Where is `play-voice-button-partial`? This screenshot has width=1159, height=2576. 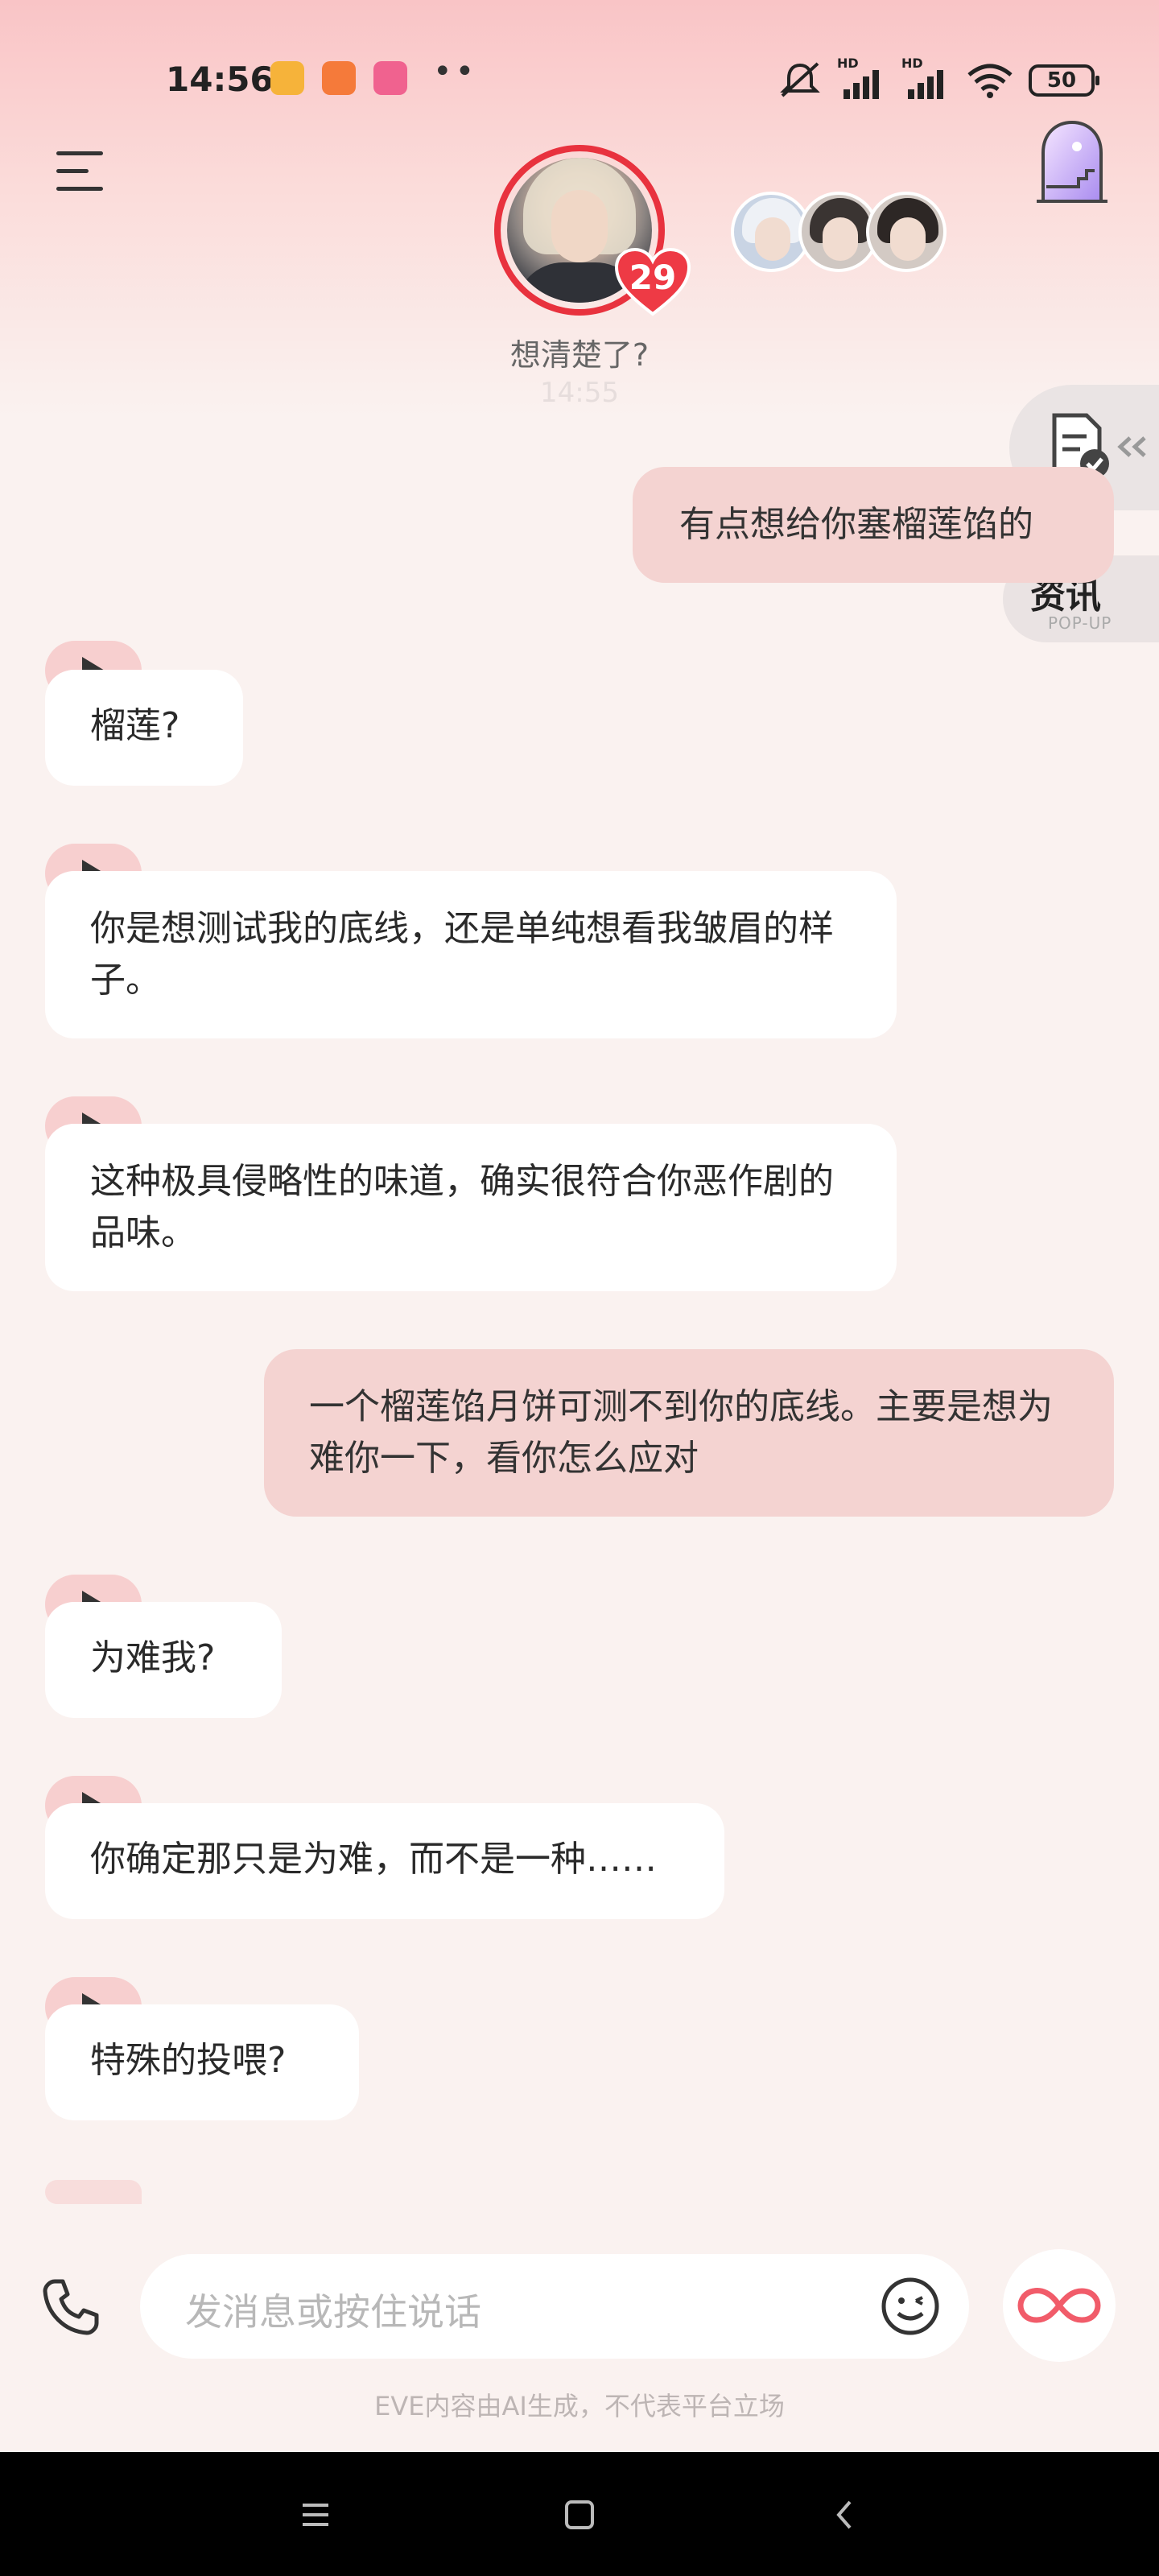
play-voice-button-partial is located at coordinates (93, 2192).